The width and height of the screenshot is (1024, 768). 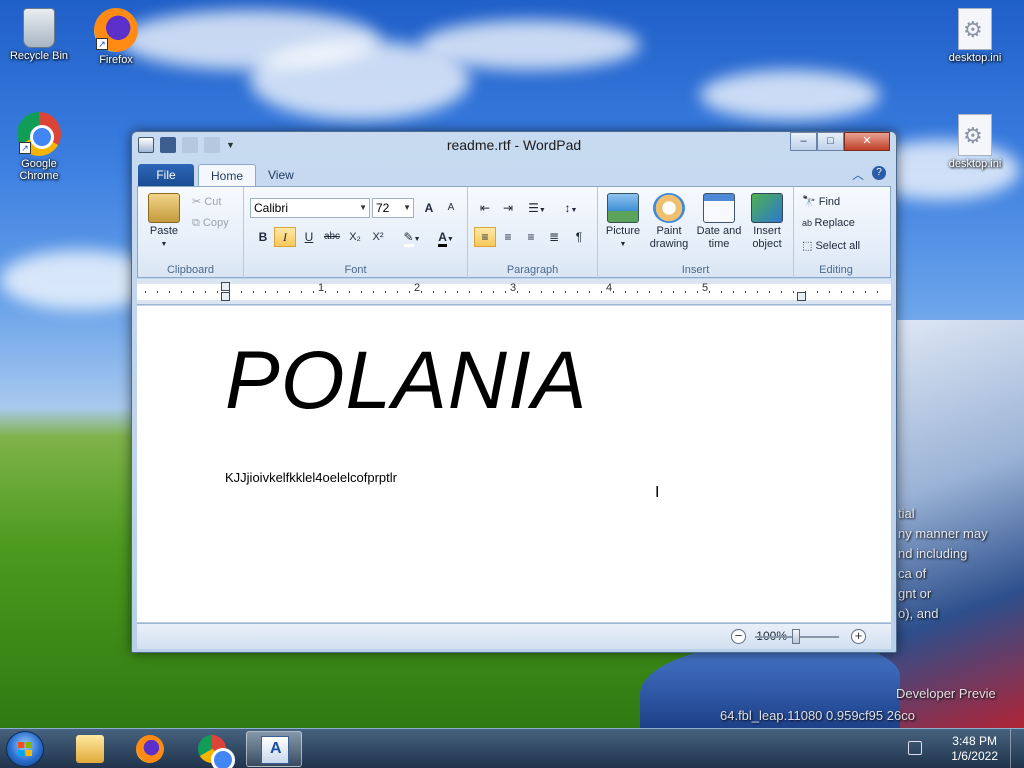 What do you see at coordinates (821, 201) in the screenshot?
I see `find-button: 🔭 Find` at bounding box center [821, 201].